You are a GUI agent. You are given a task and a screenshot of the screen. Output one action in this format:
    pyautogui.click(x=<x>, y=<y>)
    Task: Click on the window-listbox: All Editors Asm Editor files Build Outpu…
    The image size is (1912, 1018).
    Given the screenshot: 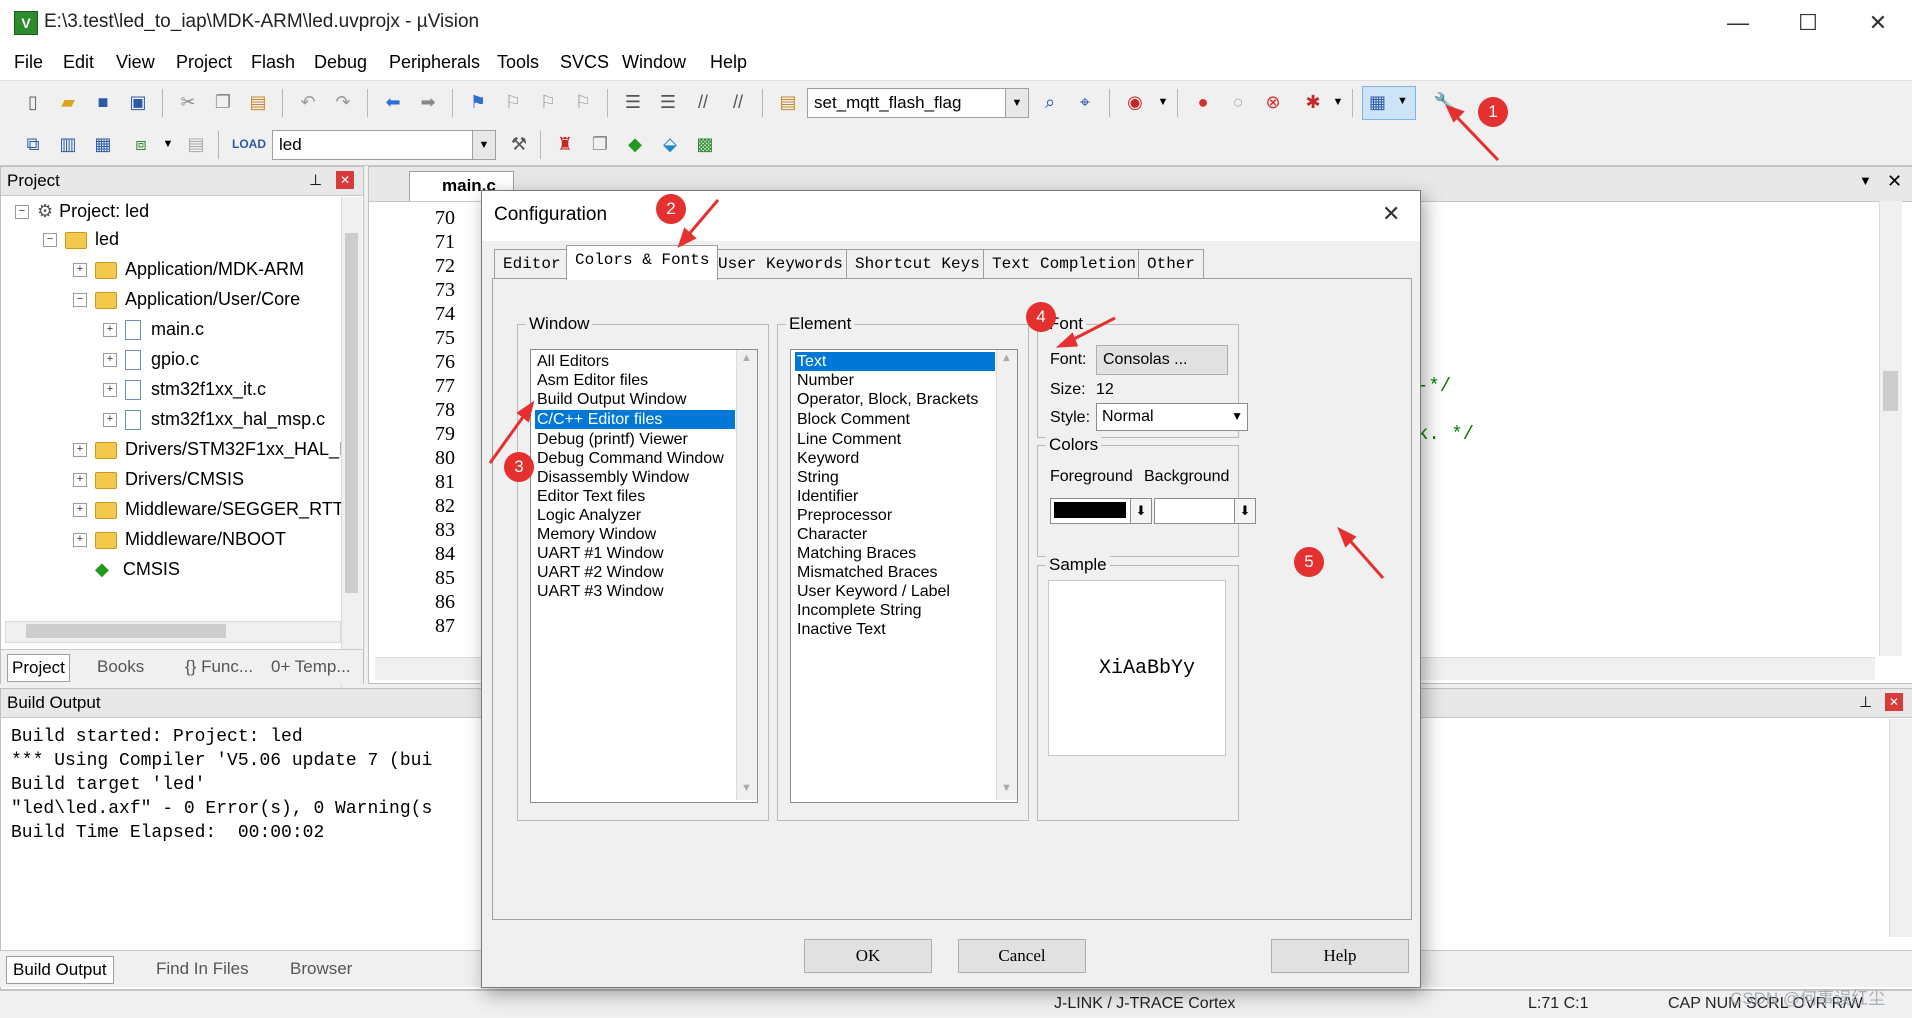 What is the action you would take?
    pyautogui.click(x=644, y=576)
    